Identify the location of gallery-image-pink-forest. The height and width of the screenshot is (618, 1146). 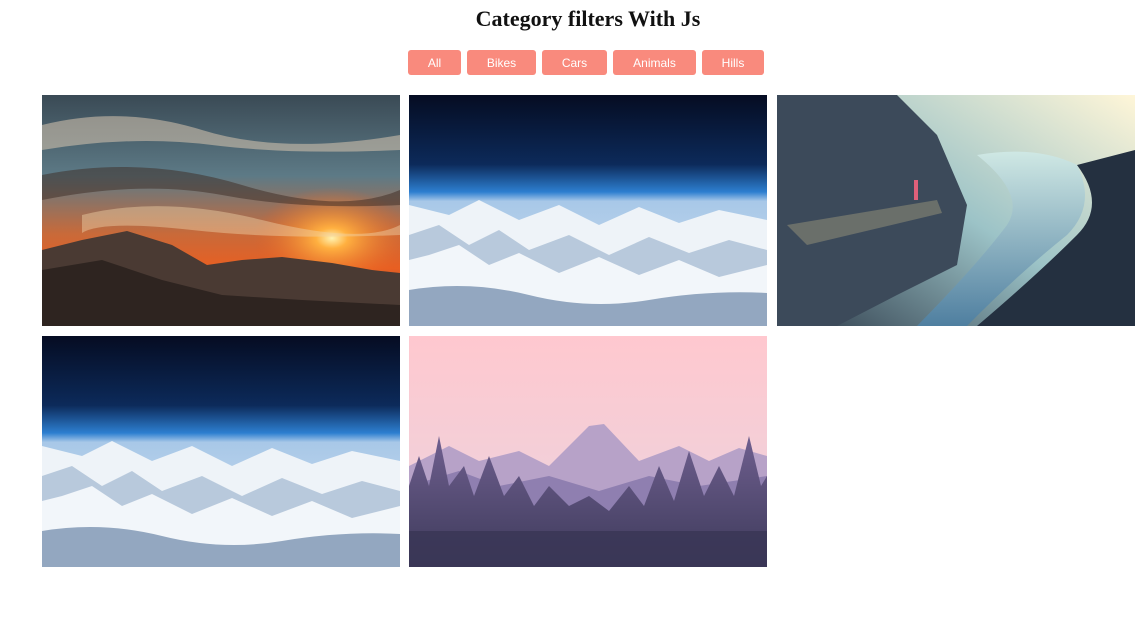
(588, 451).